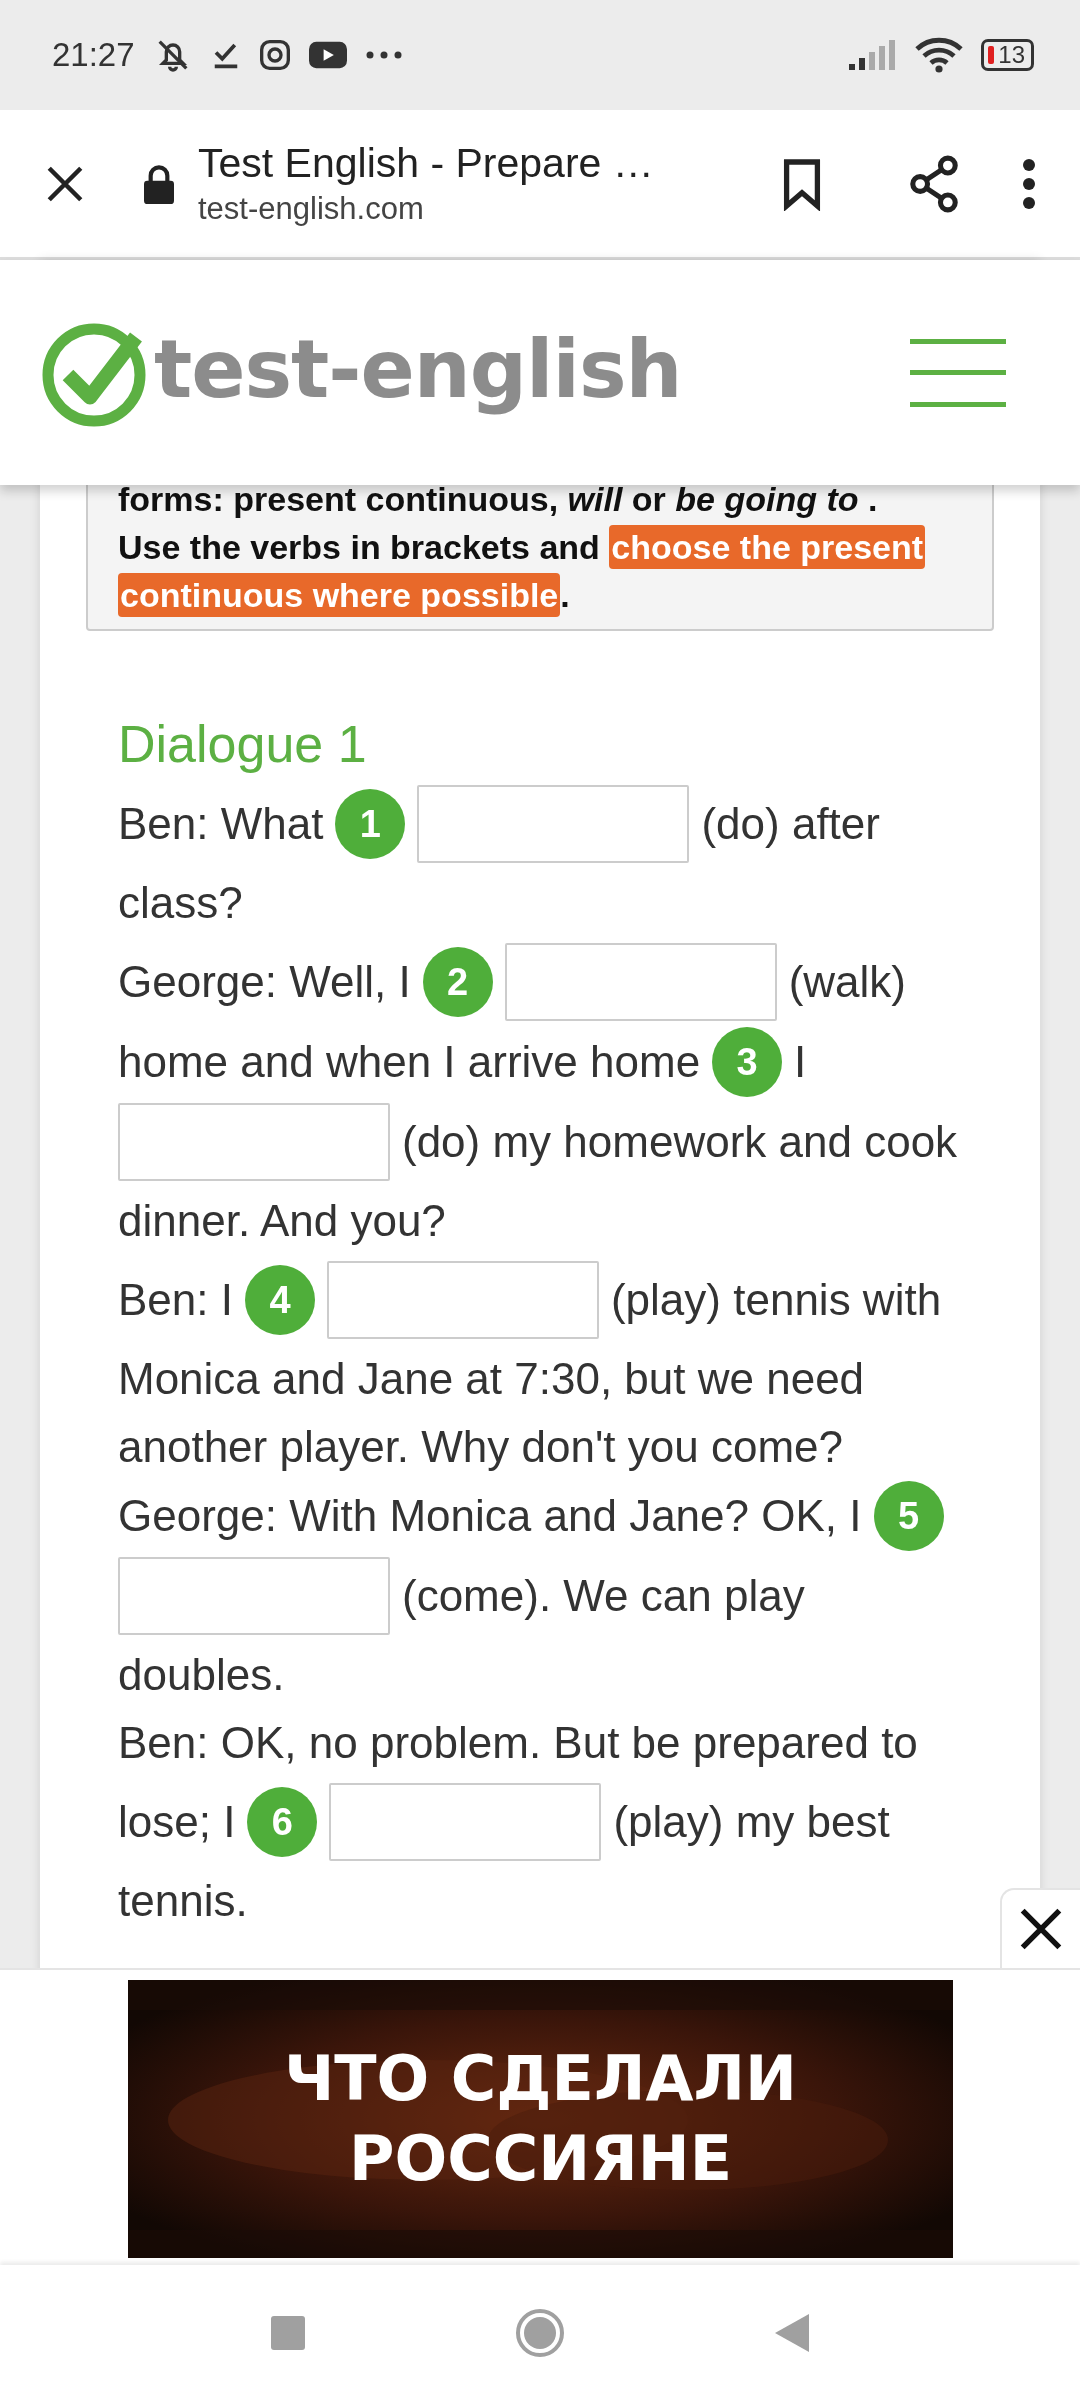  What do you see at coordinates (243, 744) in the screenshot?
I see `dialogue-heading: Dialogue 1` at bounding box center [243, 744].